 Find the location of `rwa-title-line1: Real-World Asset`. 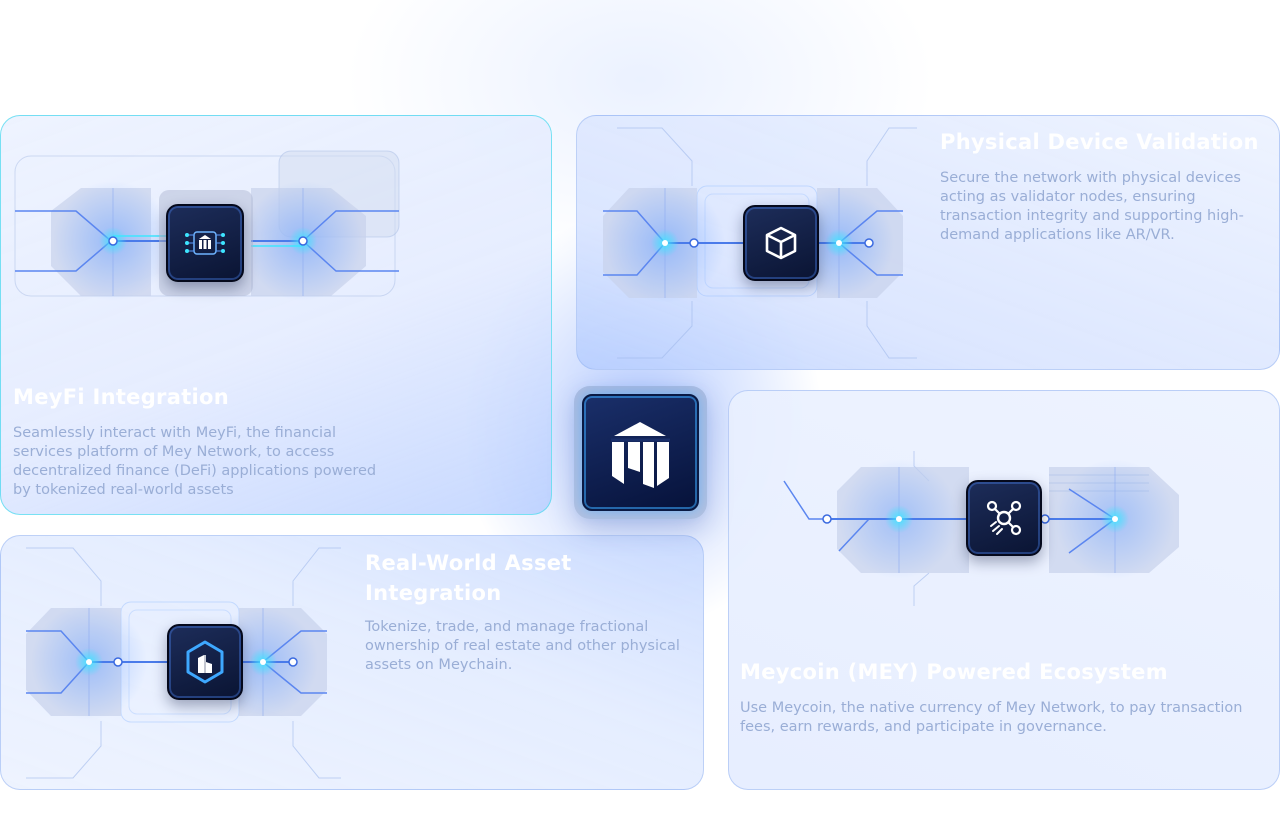

rwa-title-line1: Real-World Asset is located at coordinates (468, 563).